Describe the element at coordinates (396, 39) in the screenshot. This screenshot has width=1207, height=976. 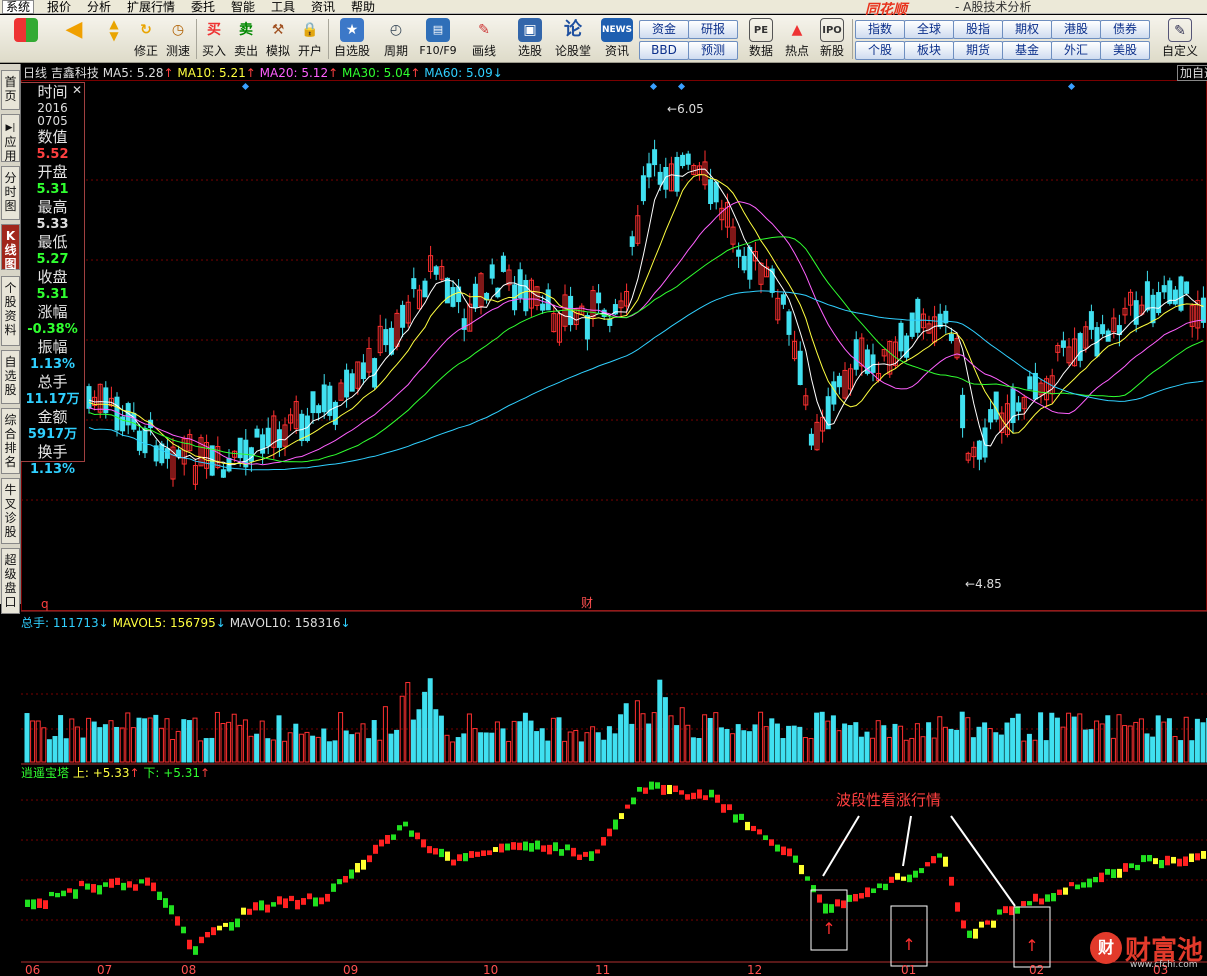
I see `period-button: ◴ 周期` at that location.